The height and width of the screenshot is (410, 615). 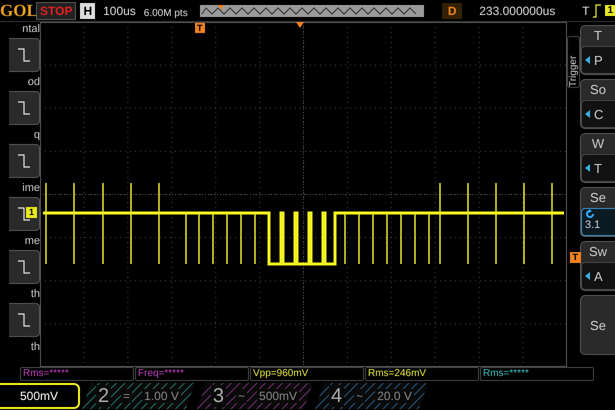 What do you see at coordinates (199, 28) in the screenshot?
I see `trigger-position-marker: T` at bounding box center [199, 28].